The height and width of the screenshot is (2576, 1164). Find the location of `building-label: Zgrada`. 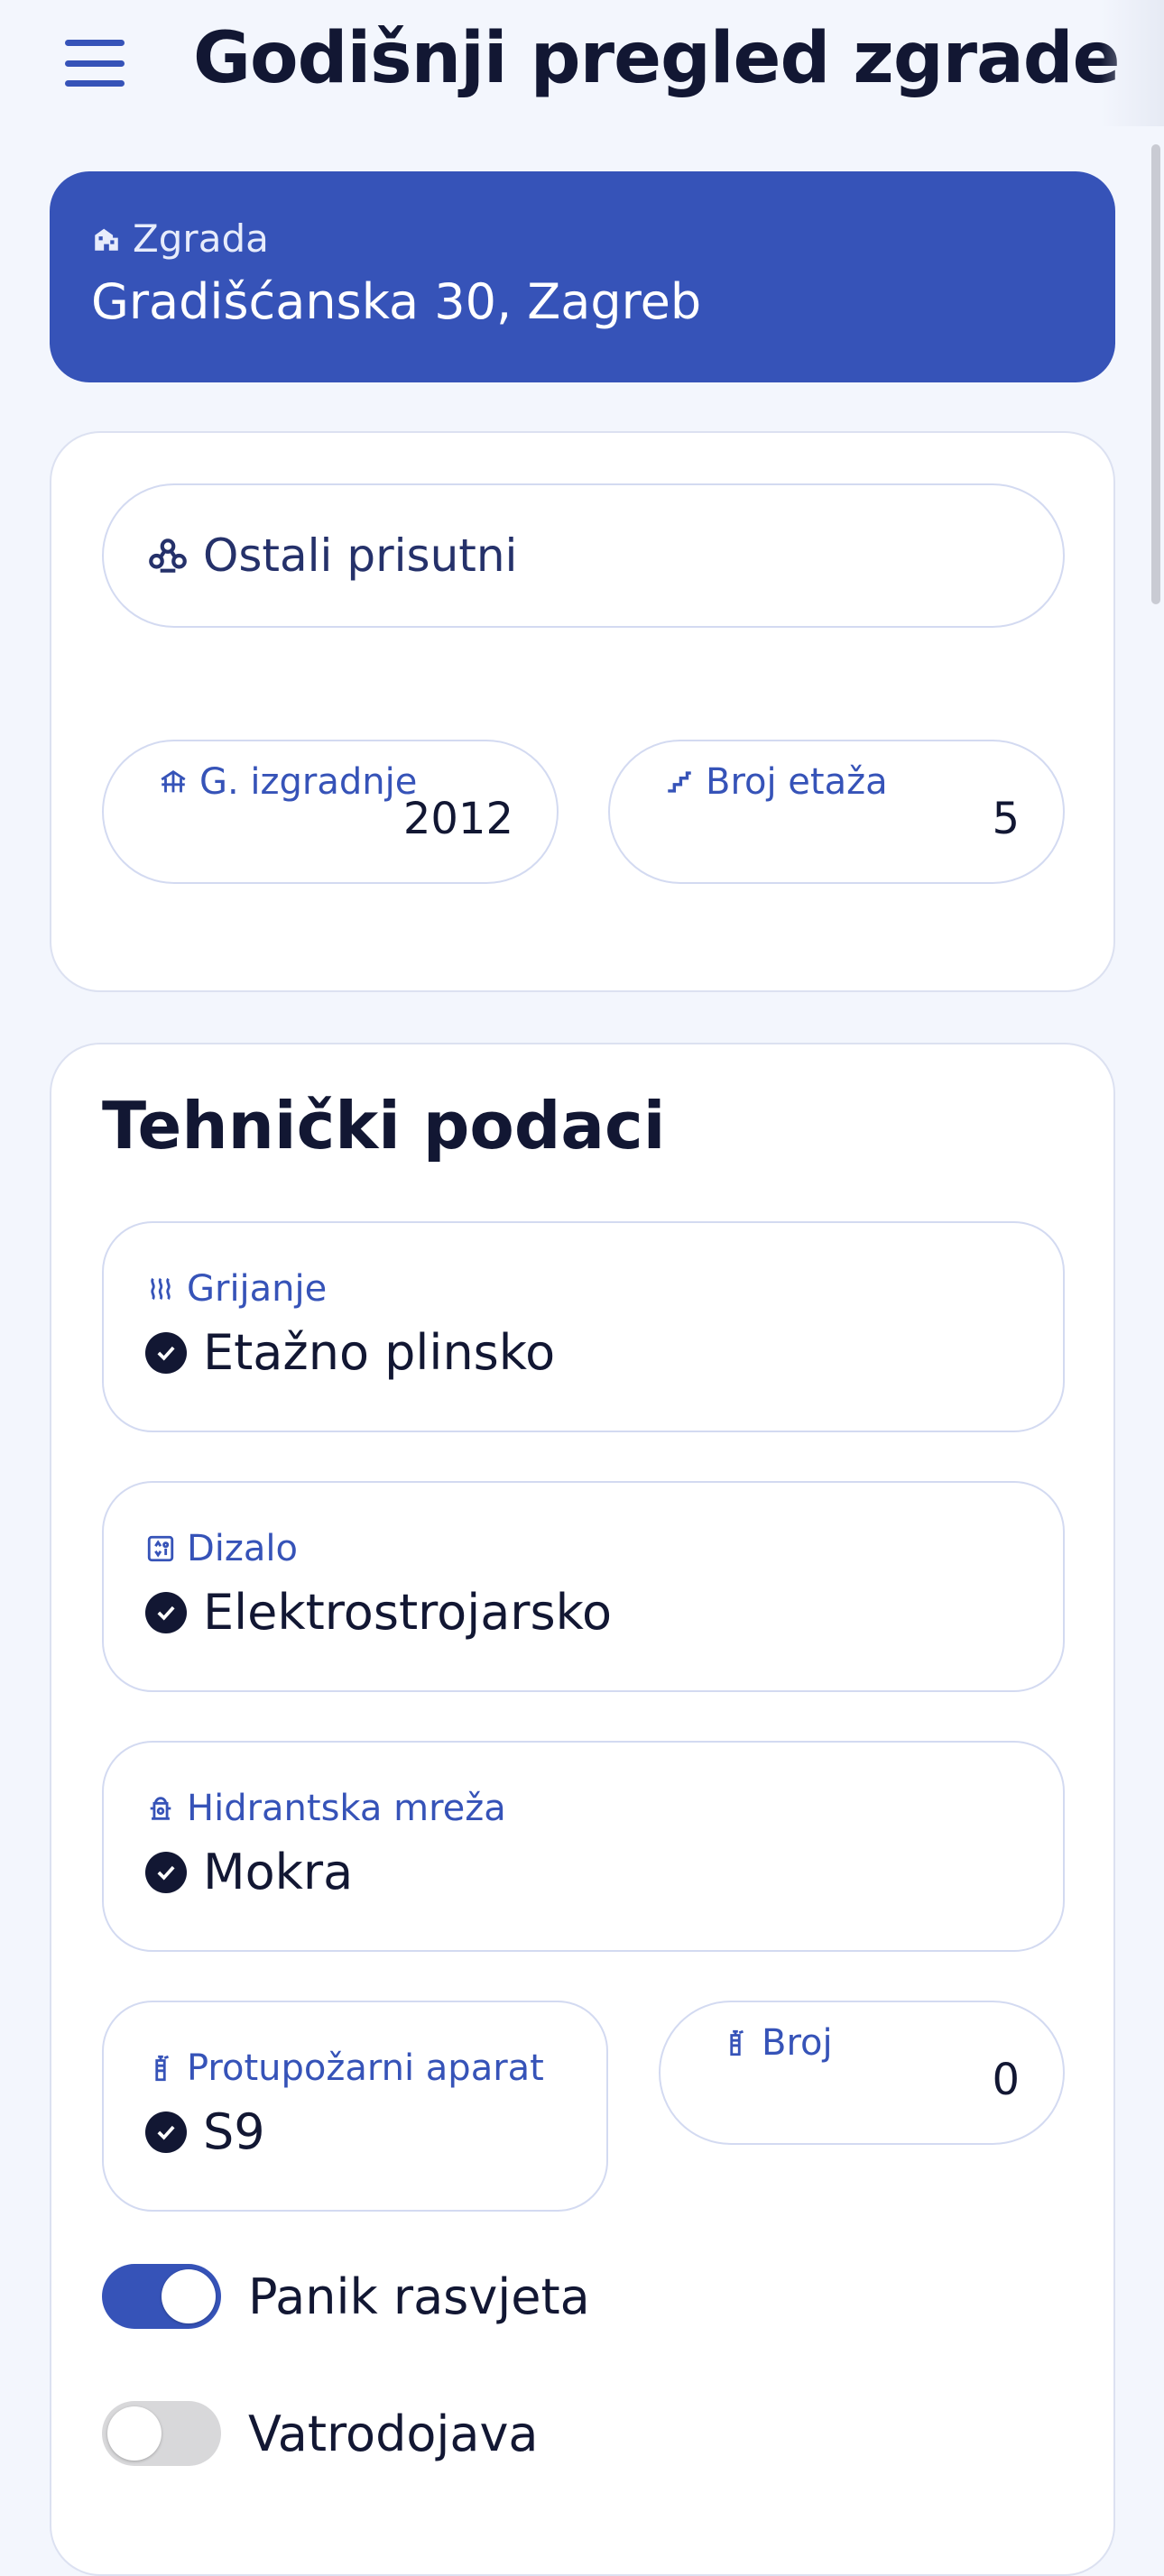

building-label: Zgrada is located at coordinates (201, 238).